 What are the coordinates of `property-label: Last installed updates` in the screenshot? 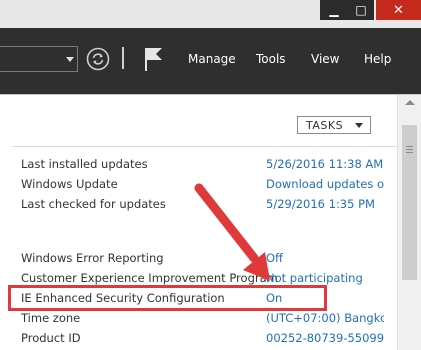 It's located at (84, 164).